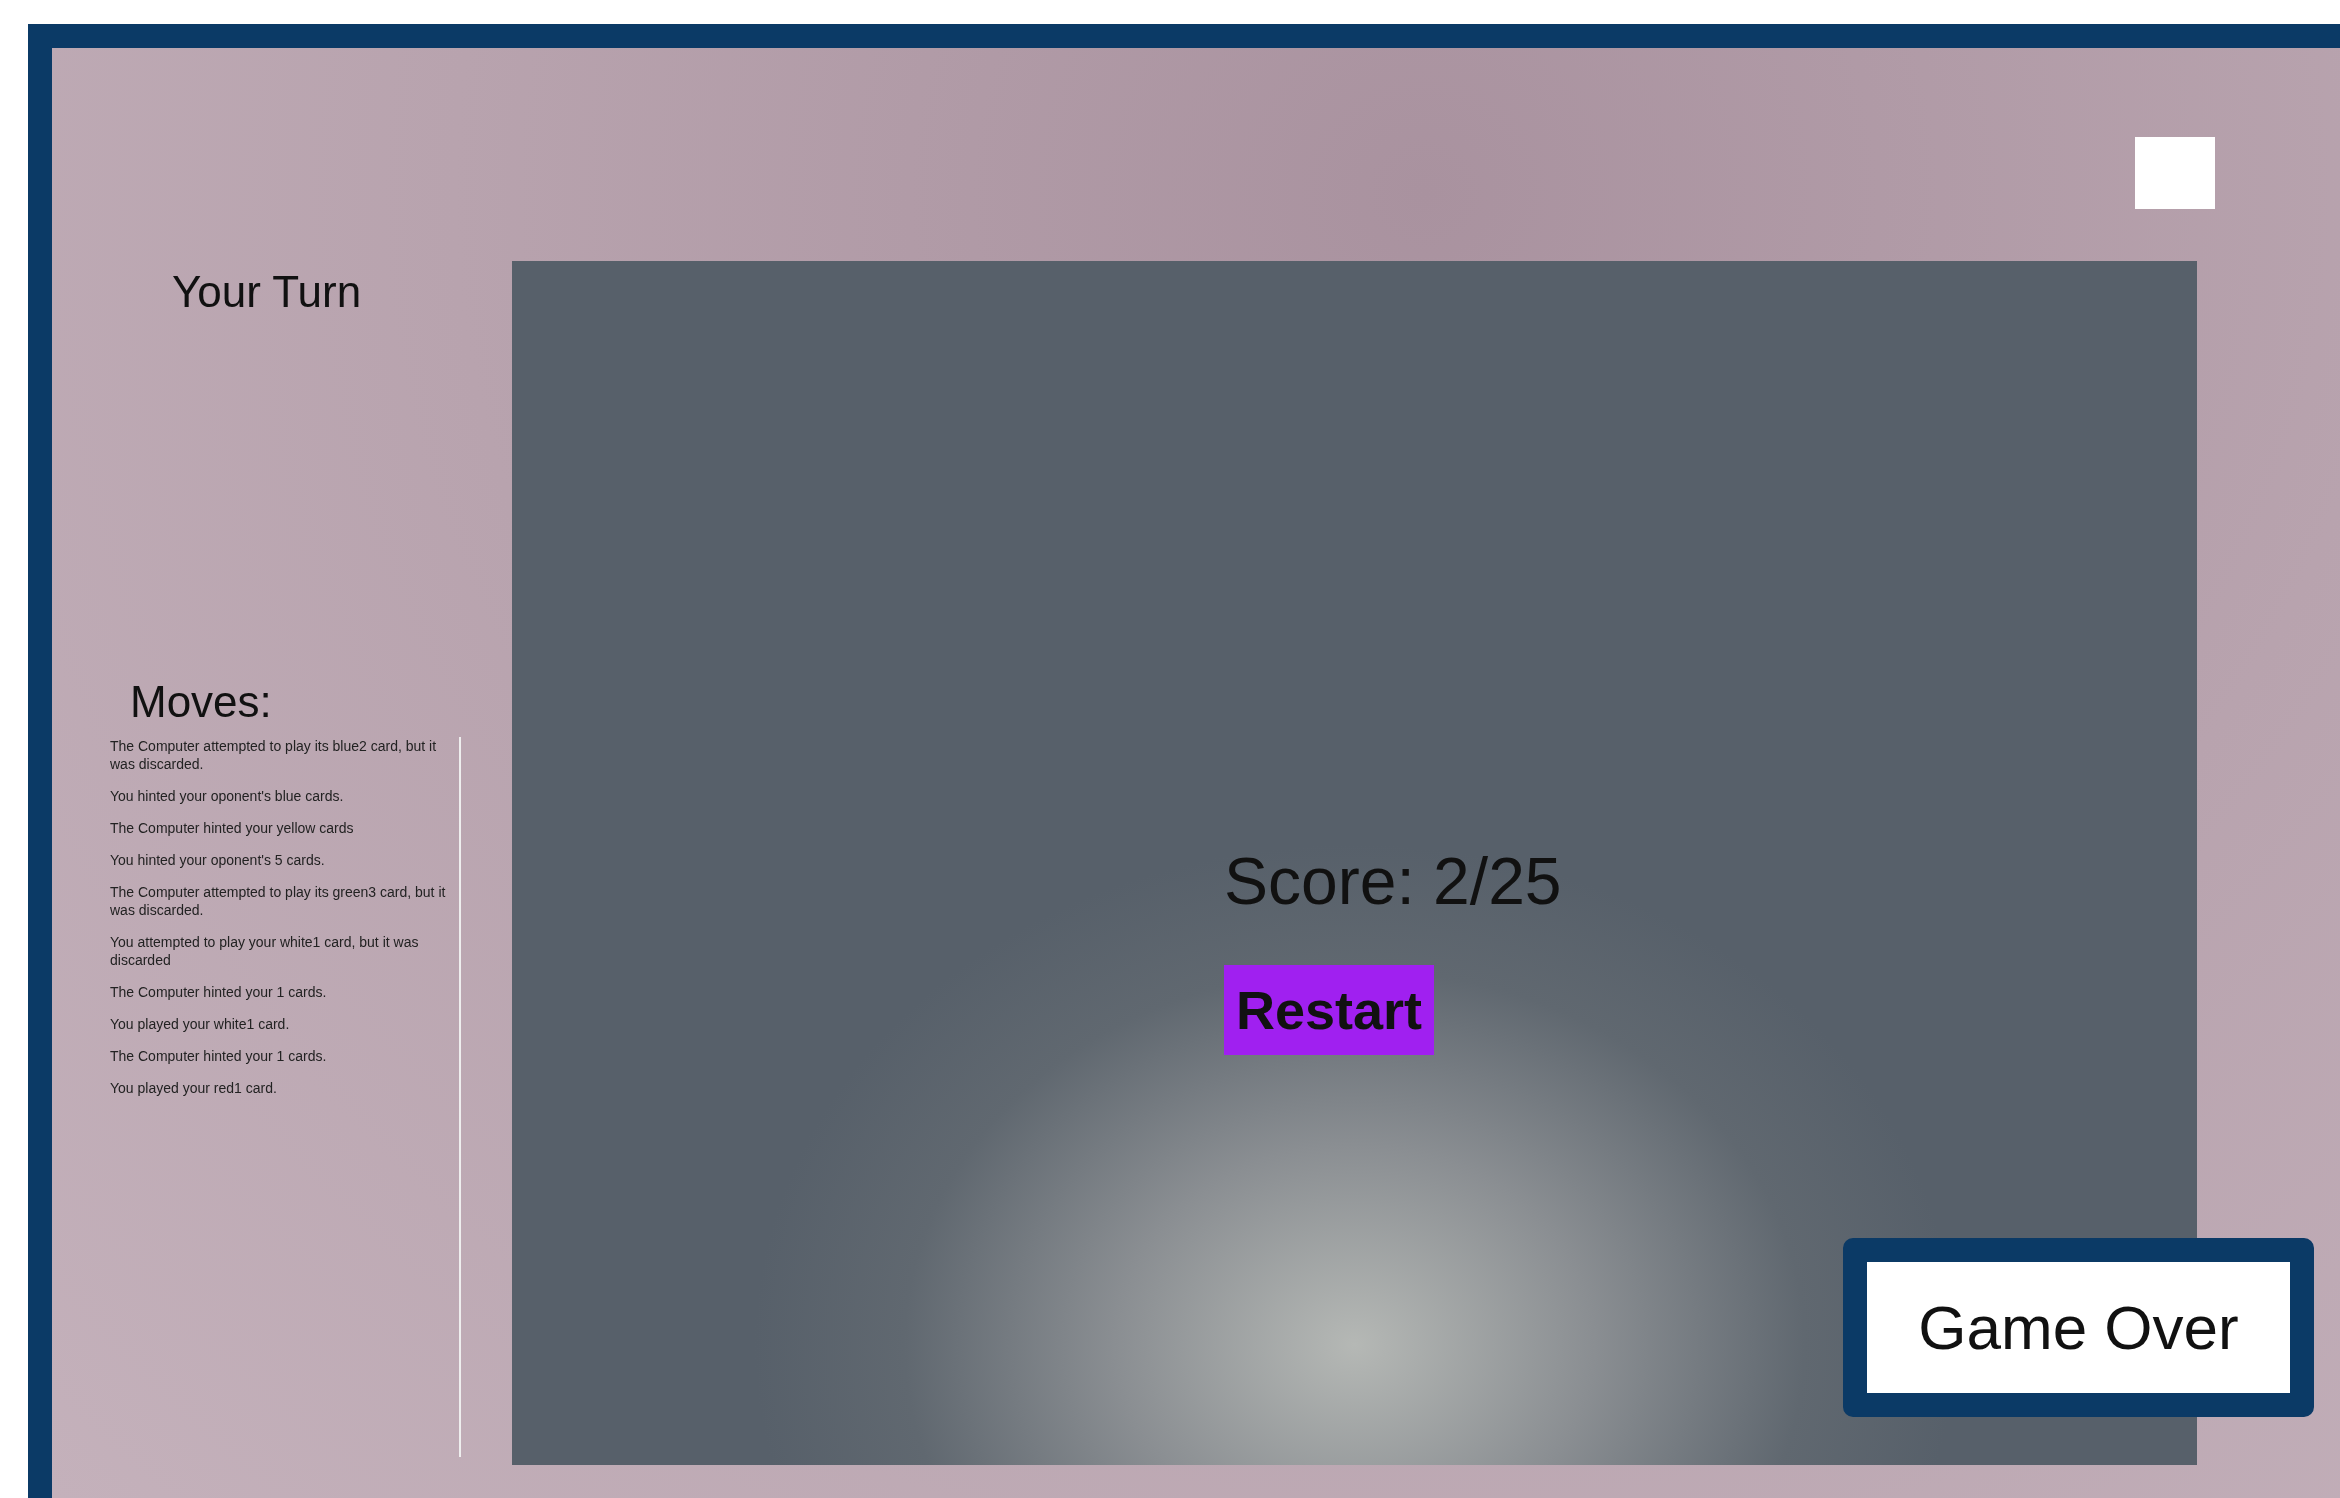  What do you see at coordinates (227, 796) in the screenshot?
I see `move-entry: You hinted your oponent's blue cards.` at bounding box center [227, 796].